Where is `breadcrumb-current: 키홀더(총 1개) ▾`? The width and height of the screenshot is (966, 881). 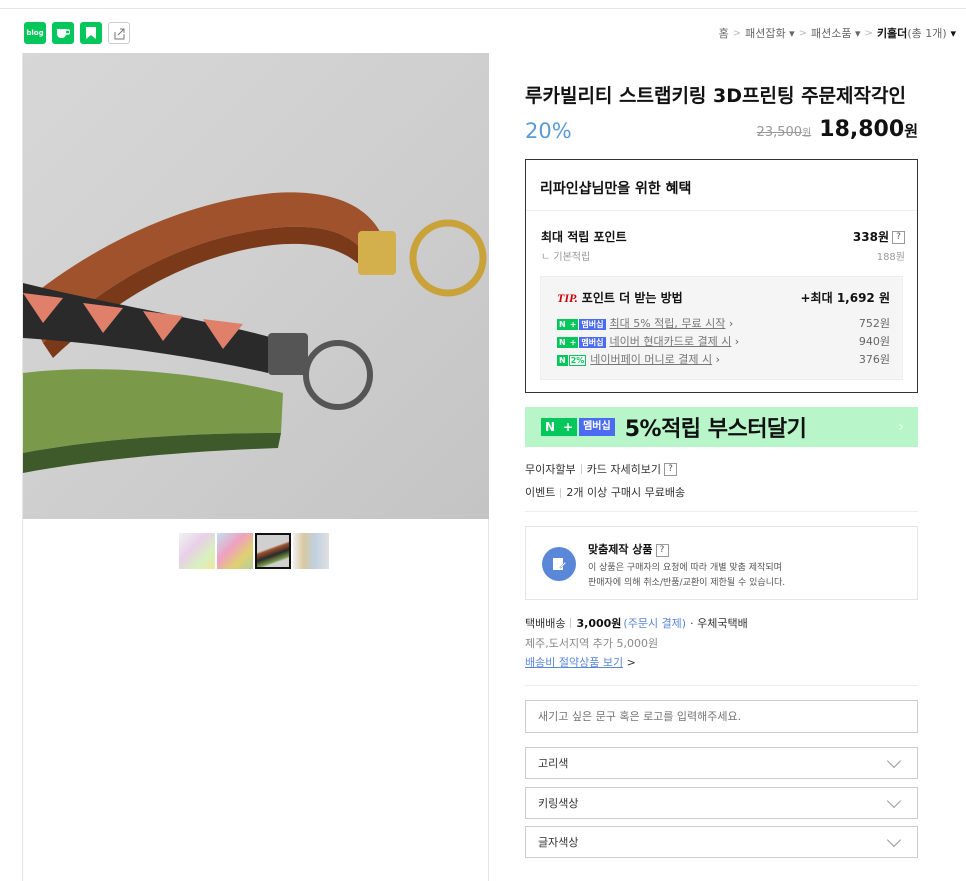
breadcrumb-current: 키홀더(총 1개) ▾ is located at coordinates (916, 33).